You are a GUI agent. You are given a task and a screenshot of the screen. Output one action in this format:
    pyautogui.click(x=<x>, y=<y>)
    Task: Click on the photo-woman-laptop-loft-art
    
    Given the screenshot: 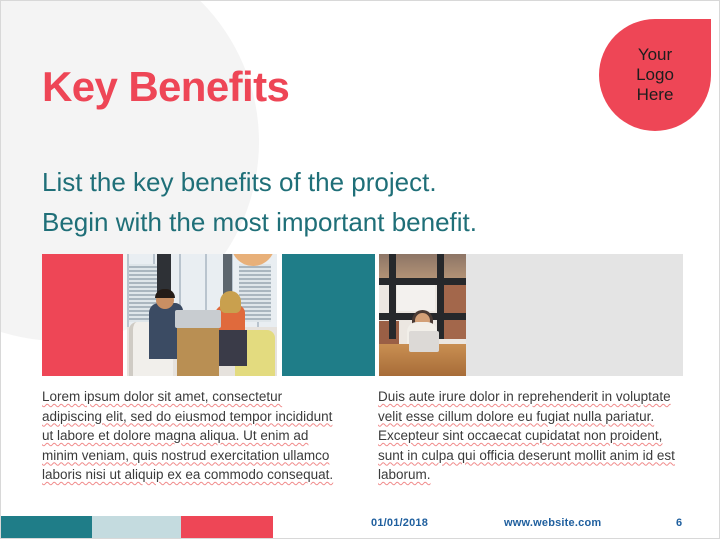 What is the action you would take?
    pyautogui.click(x=422, y=315)
    